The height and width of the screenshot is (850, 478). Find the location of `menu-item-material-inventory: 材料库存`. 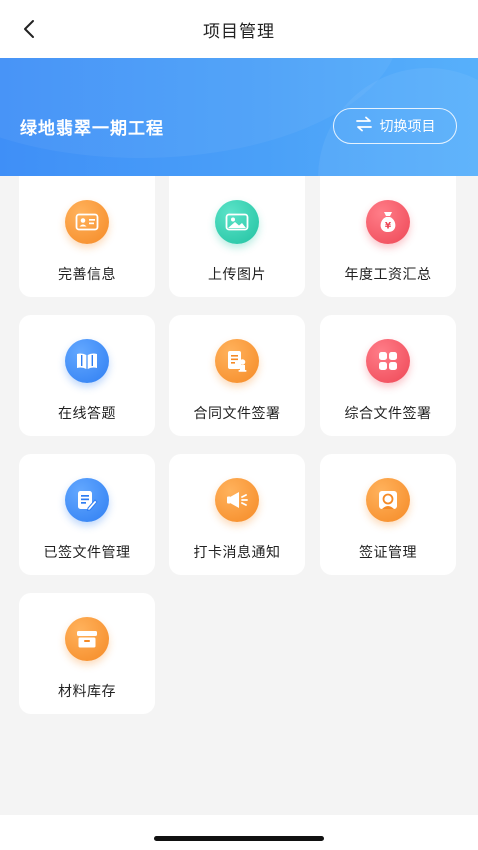

menu-item-material-inventory: 材料库存 is located at coordinates (87, 653).